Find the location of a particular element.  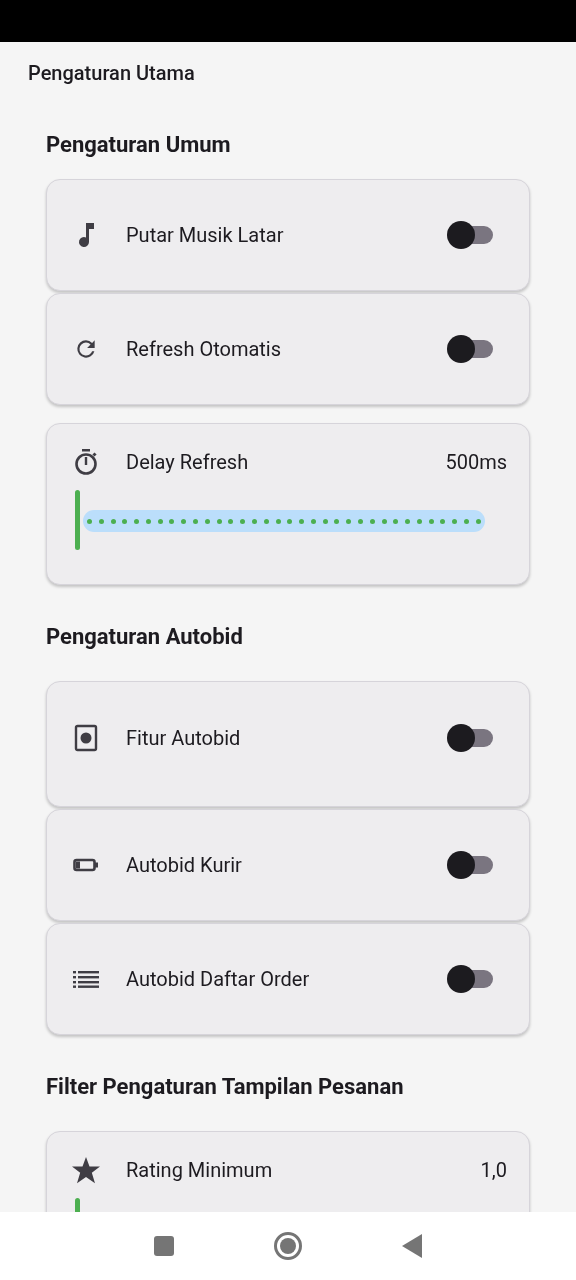

page-title: Pengaturan Utama is located at coordinates (111, 72).